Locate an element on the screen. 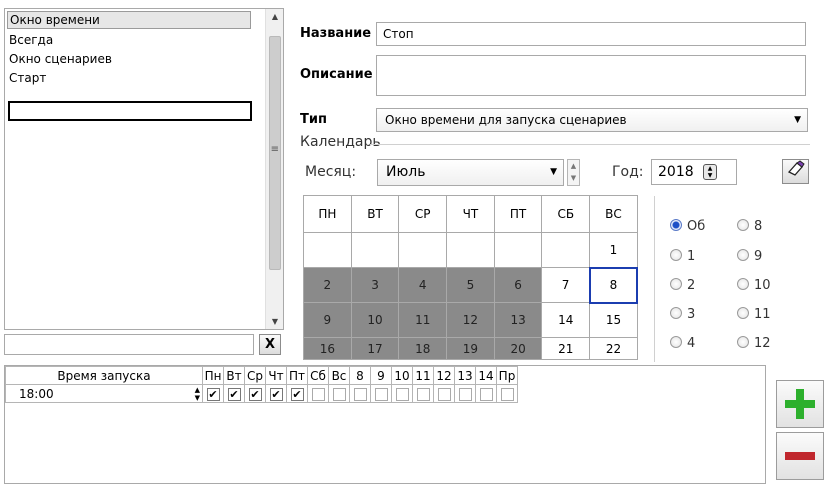 This screenshot has height=497, width=831. calendar-day: 13 is located at coordinates (518, 320).